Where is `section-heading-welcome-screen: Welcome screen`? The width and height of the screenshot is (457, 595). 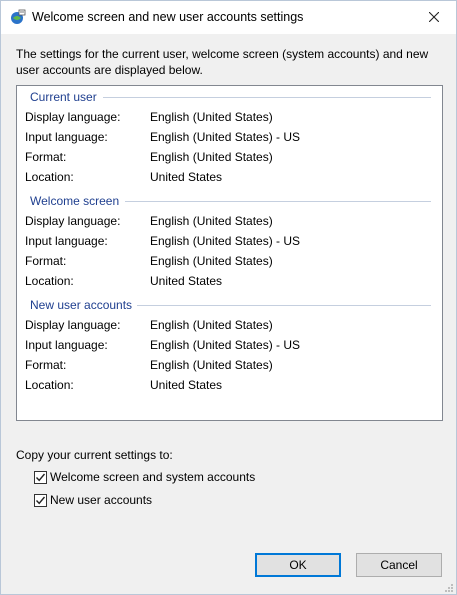
section-heading-welcome-screen: Welcome screen is located at coordinates (75, 201).